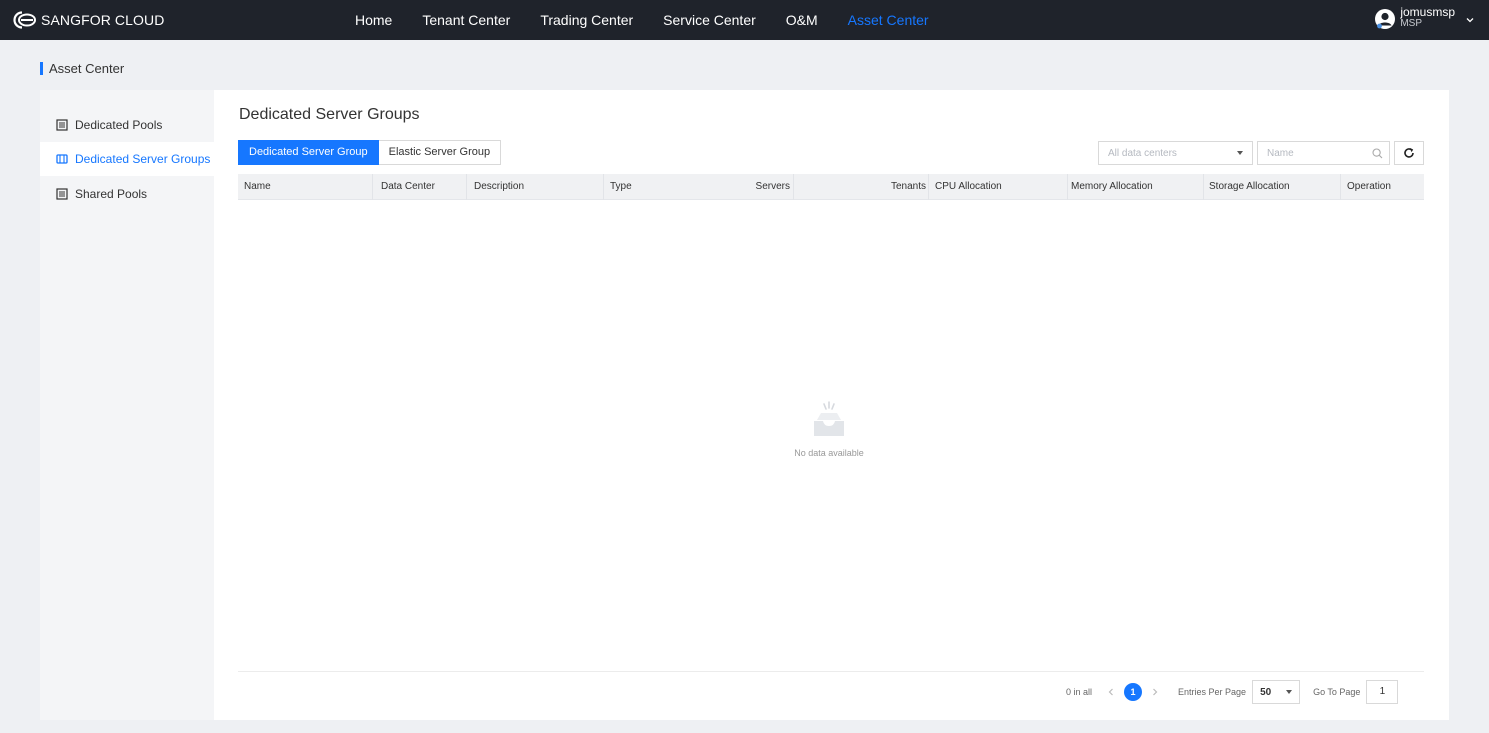  Describe the element at coordinates (257, 187) in the screenshot. I see `column-header-name: Name` at that location.